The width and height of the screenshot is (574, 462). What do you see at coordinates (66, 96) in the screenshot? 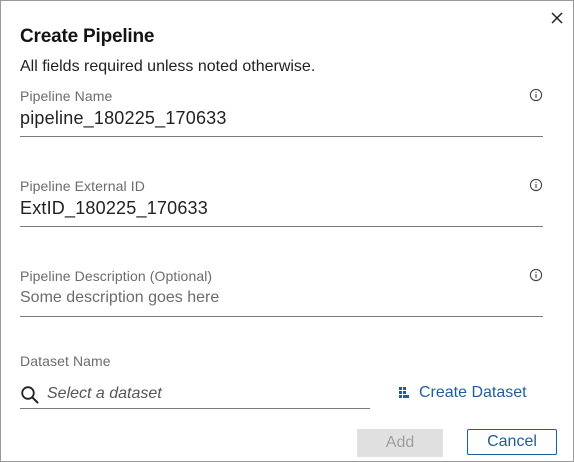
I see `pipeline-name-label: Pipeline Name` at bounding box center [66, 96].